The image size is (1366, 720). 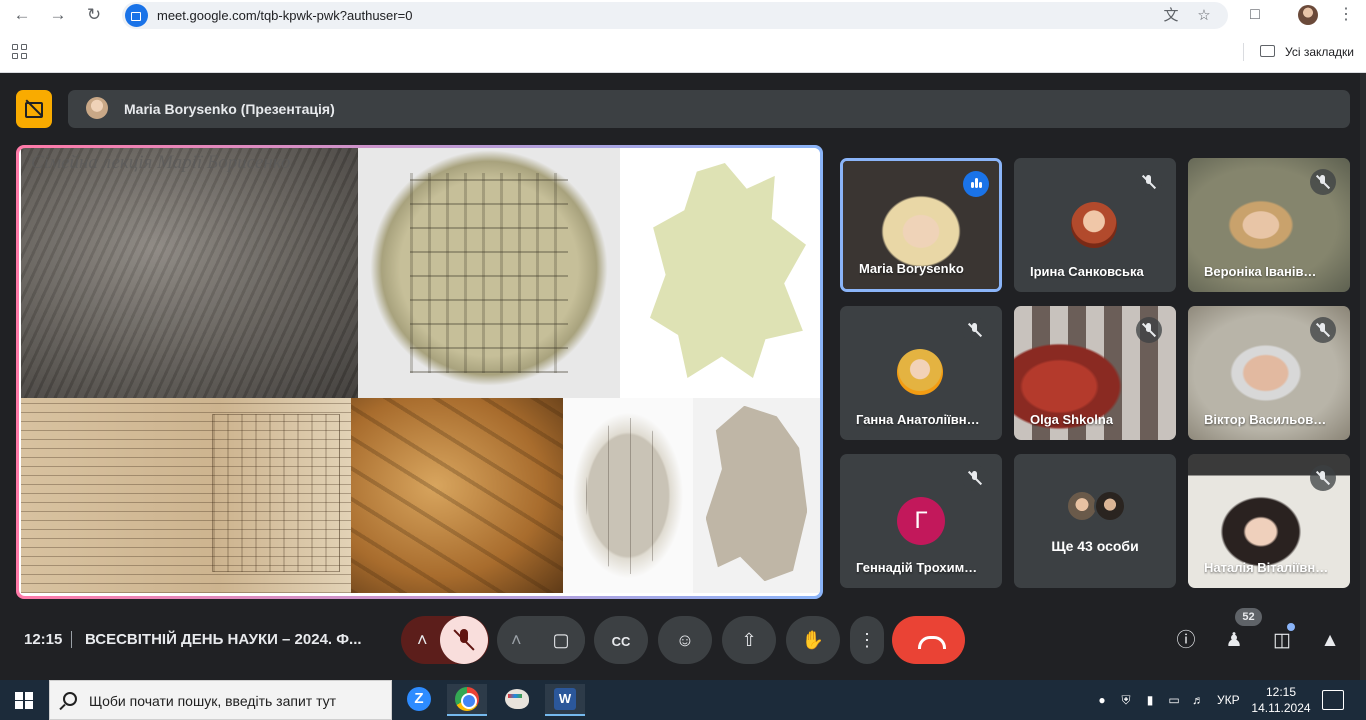 I want to click on captions-button: CC, so click(x=621, y=640).